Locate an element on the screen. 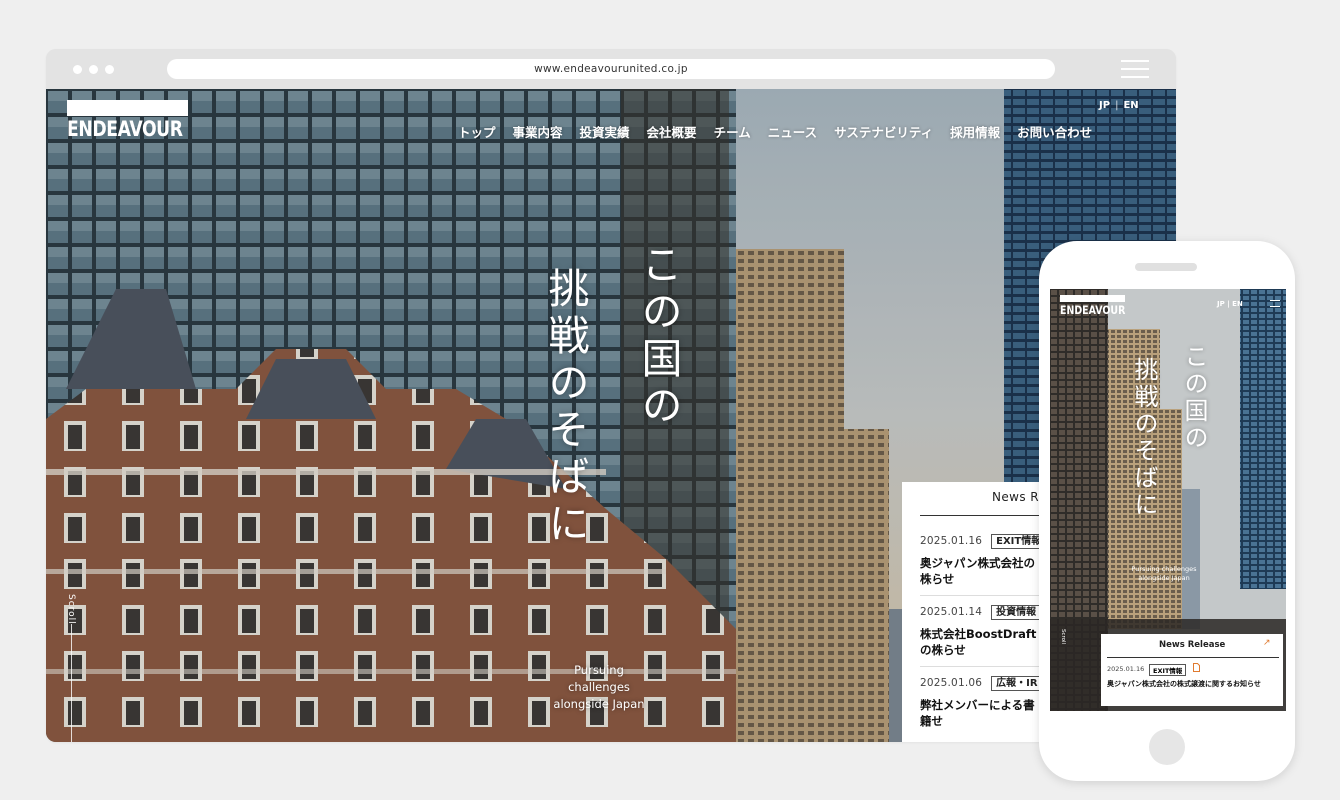 Image resolution: width=1340 pixels, height=800 pixels. nav-item-business: 事業内容 is located at coordinates (538, 131).